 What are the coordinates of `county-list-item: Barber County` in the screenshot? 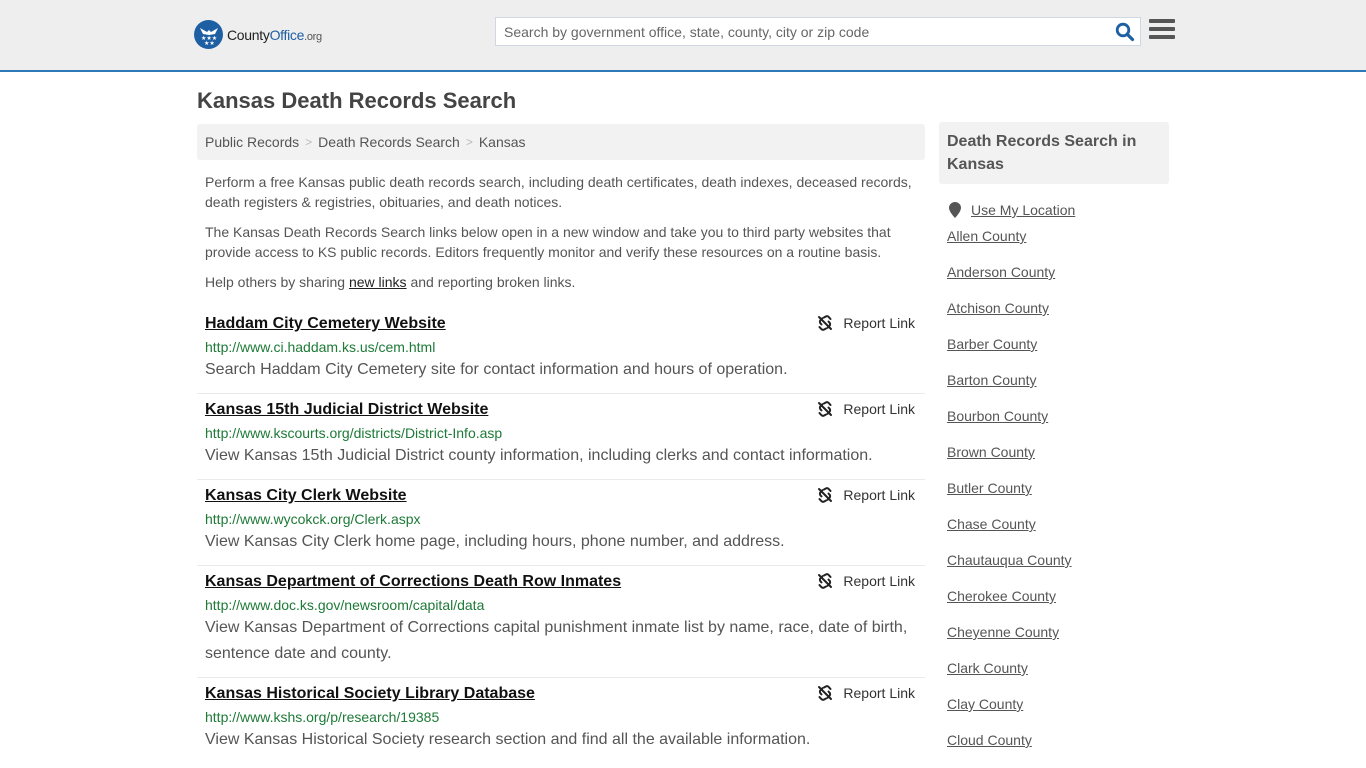 It's located at (1058, 344).